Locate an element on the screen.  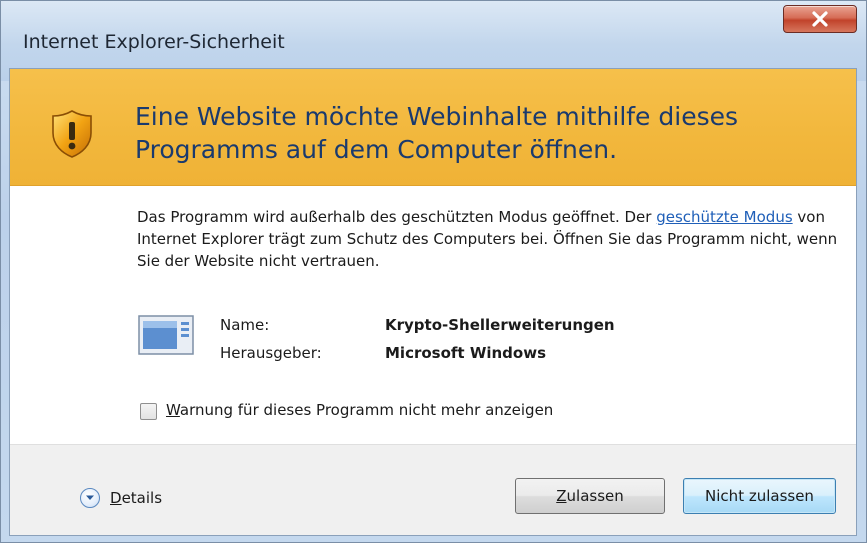
chevron-down-circle-icon is located at coordinates (90, 498).